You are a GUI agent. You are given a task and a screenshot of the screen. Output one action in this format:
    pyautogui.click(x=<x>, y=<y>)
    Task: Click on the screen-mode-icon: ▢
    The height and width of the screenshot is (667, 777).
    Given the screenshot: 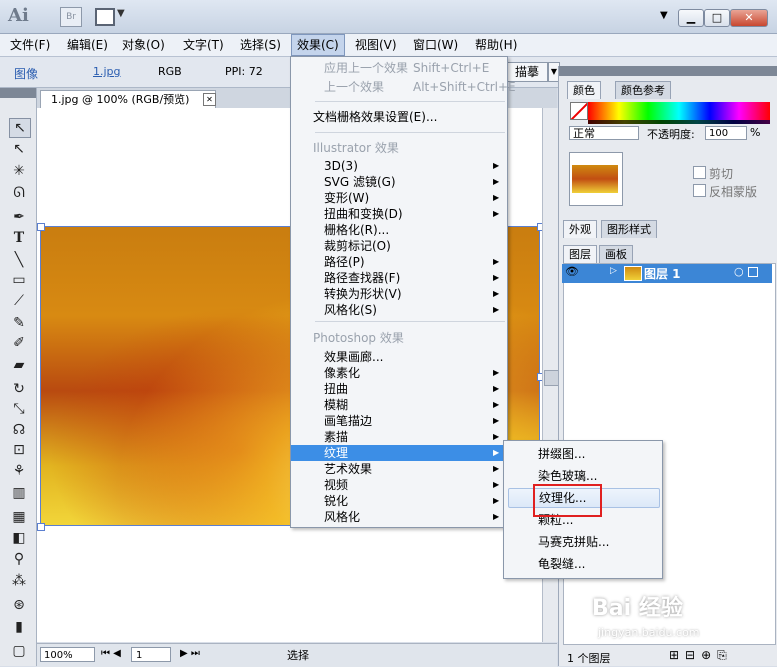 What is the action you would take?
    pyautogui.click(x=19, y=651)
    